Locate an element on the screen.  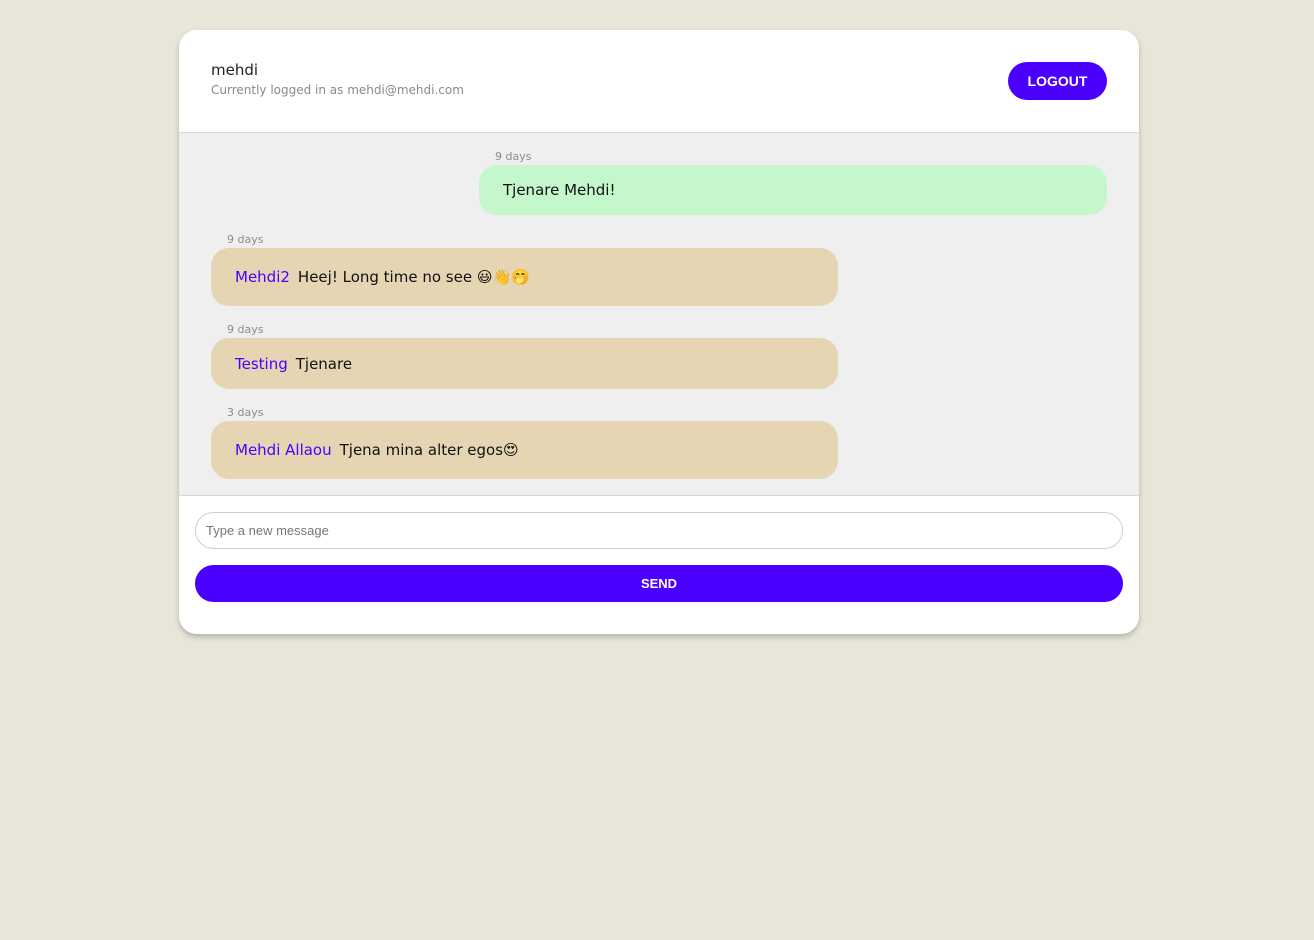
message-input is located at coordinates (659, 530).